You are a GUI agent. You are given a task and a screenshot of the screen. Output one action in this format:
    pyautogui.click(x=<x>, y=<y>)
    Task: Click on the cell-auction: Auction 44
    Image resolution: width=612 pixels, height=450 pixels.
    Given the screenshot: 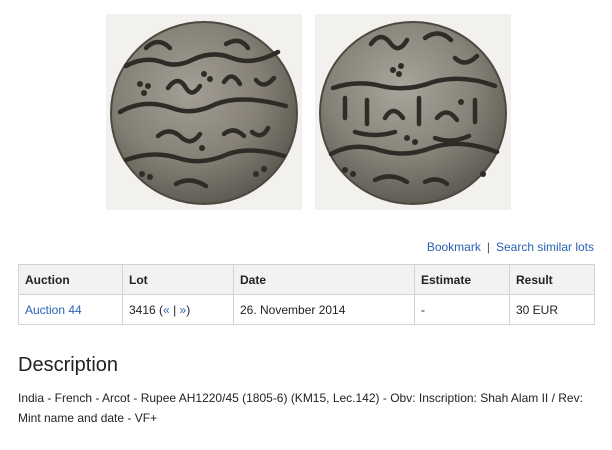 What is the action you would take?
    pyautogui.click(x=70, y=309)
    